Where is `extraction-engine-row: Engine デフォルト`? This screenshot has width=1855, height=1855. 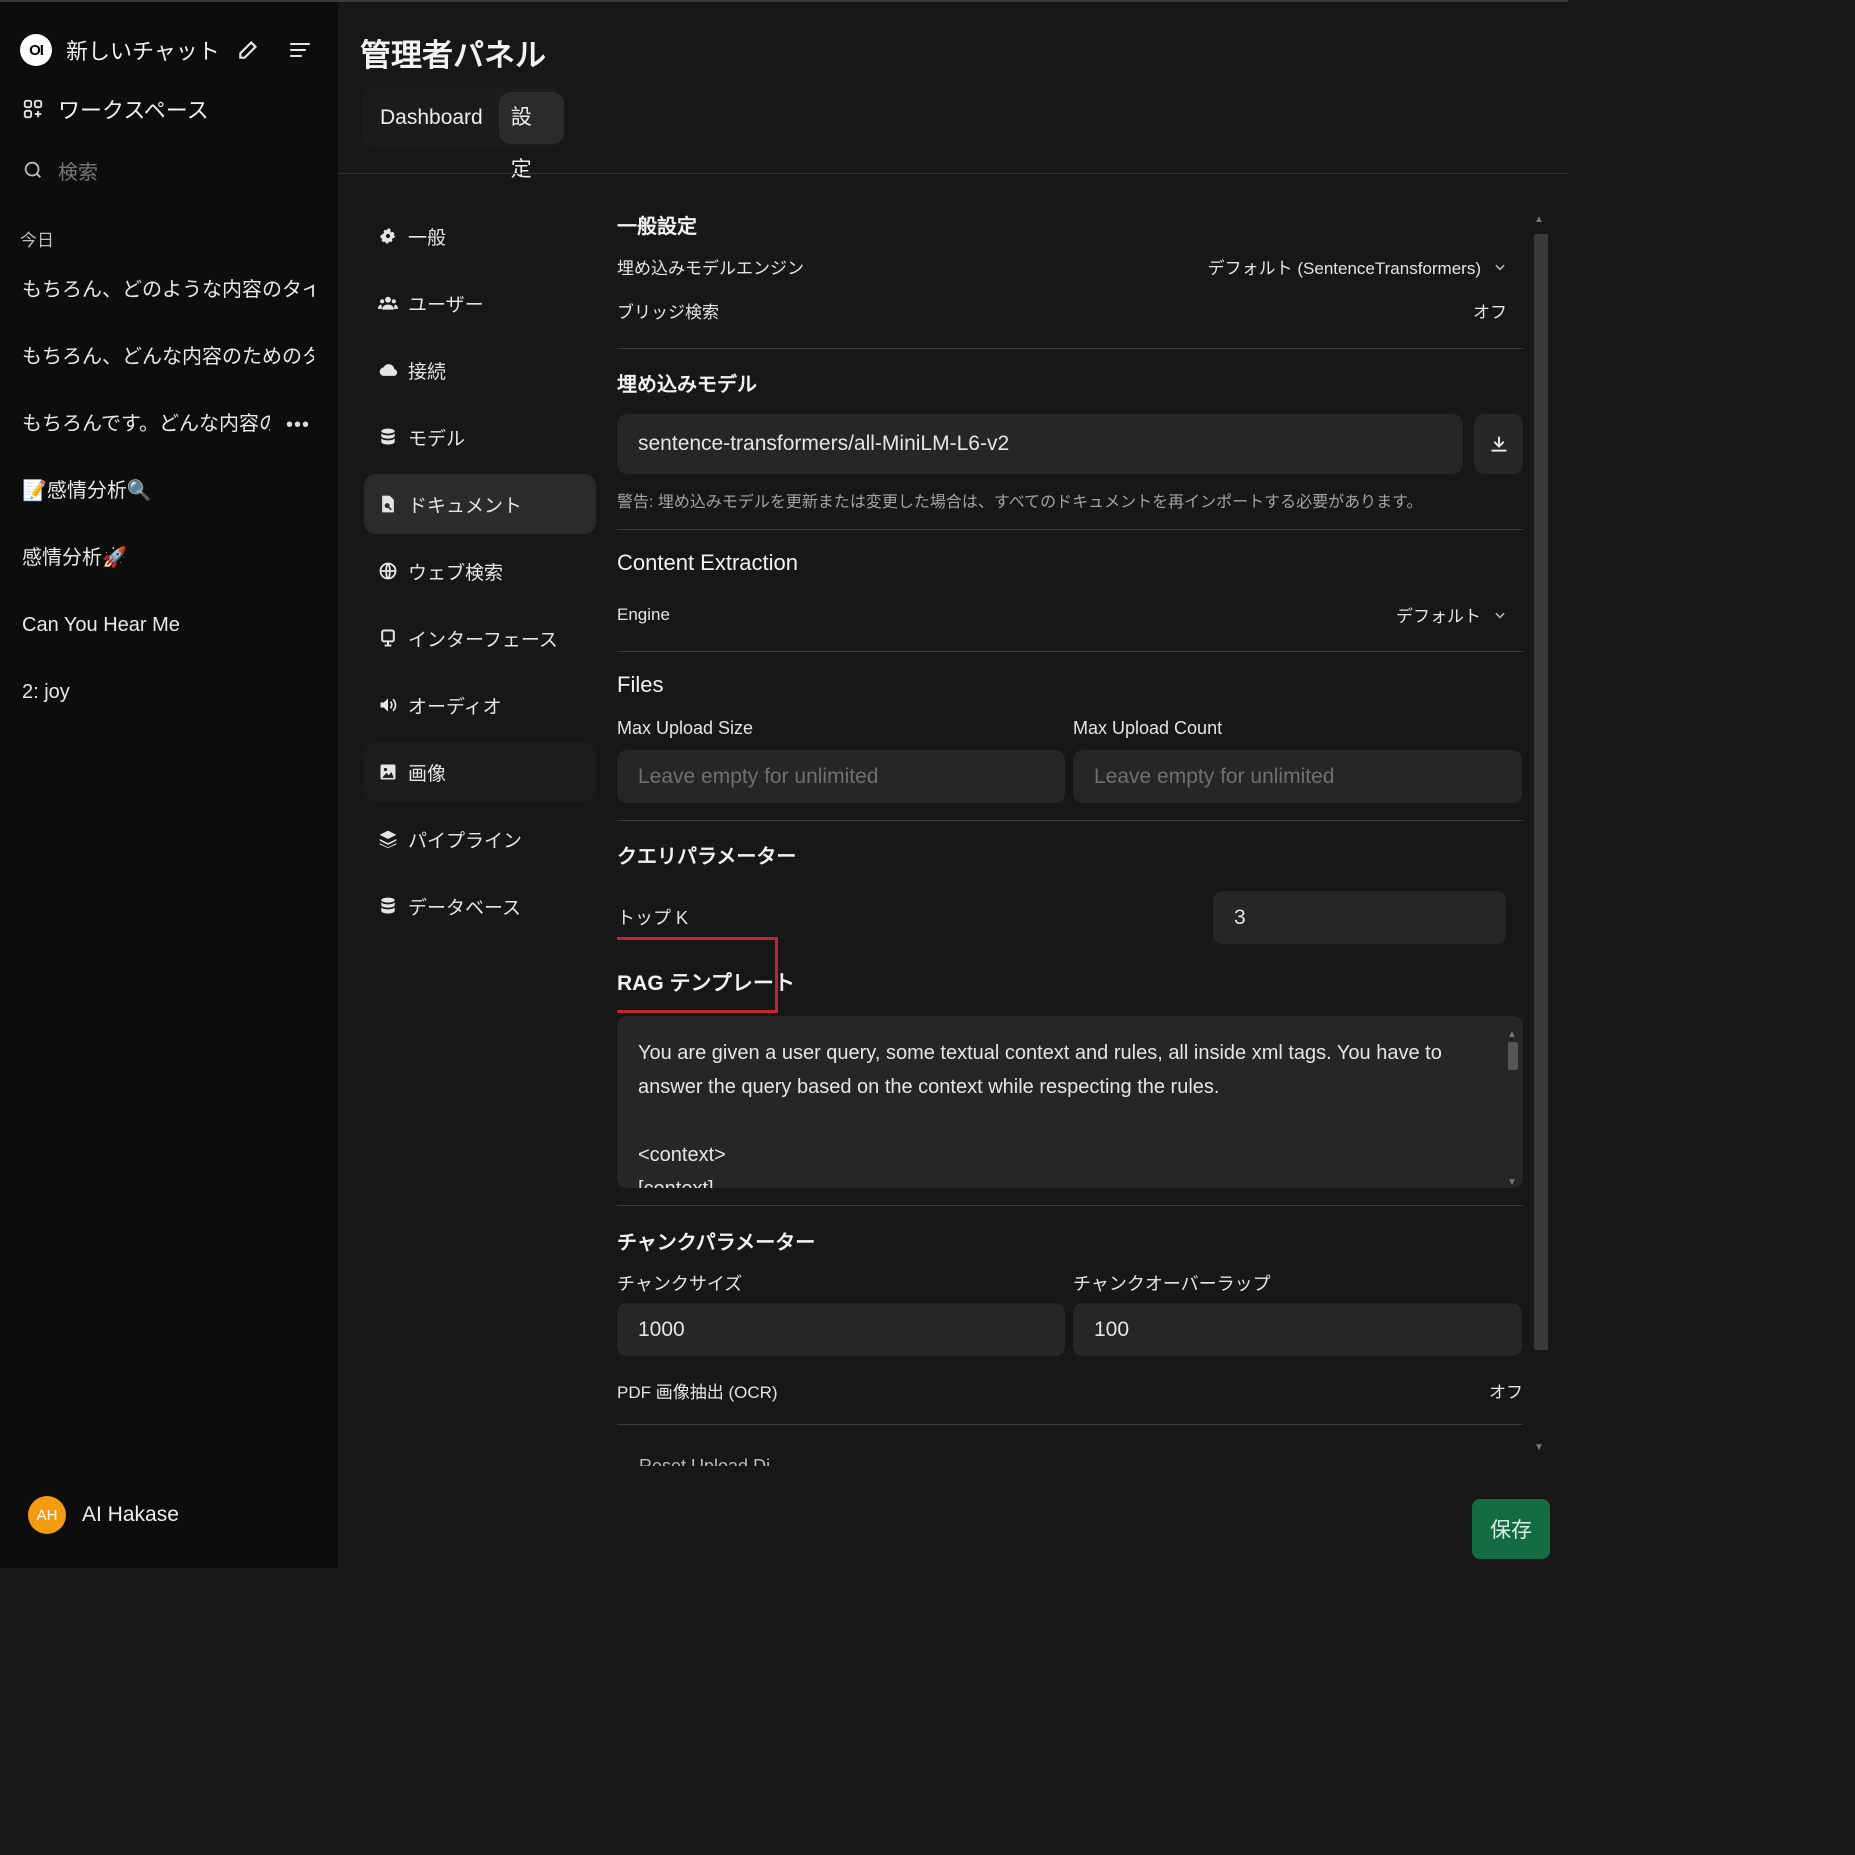
extraction-engine-row: Engine デフォルト is located at coordinates (1062, 614).